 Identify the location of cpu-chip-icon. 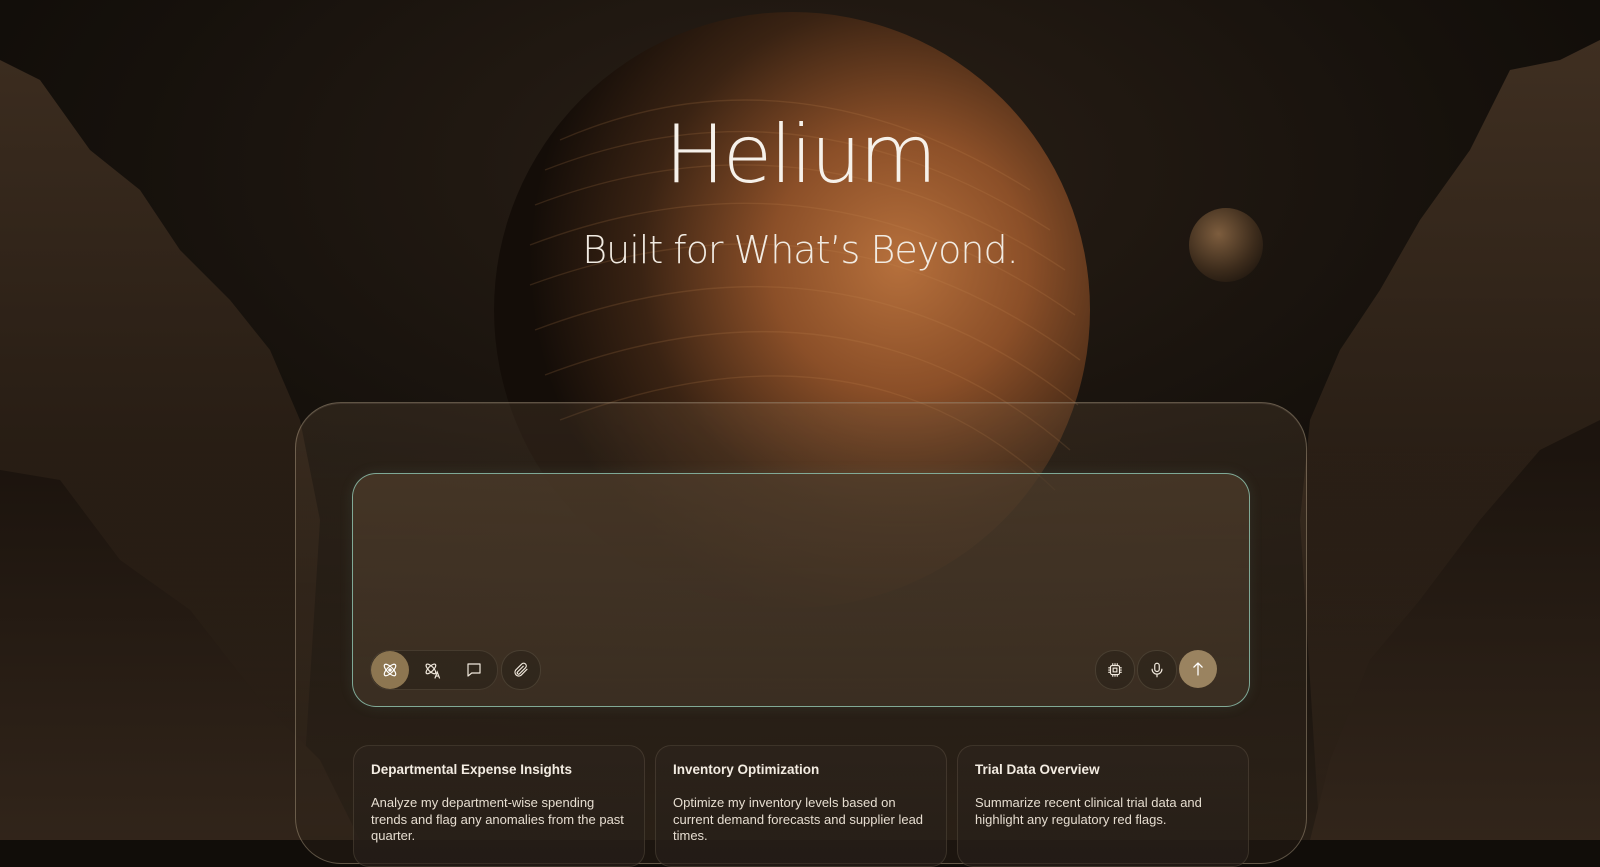
(1115, 670).